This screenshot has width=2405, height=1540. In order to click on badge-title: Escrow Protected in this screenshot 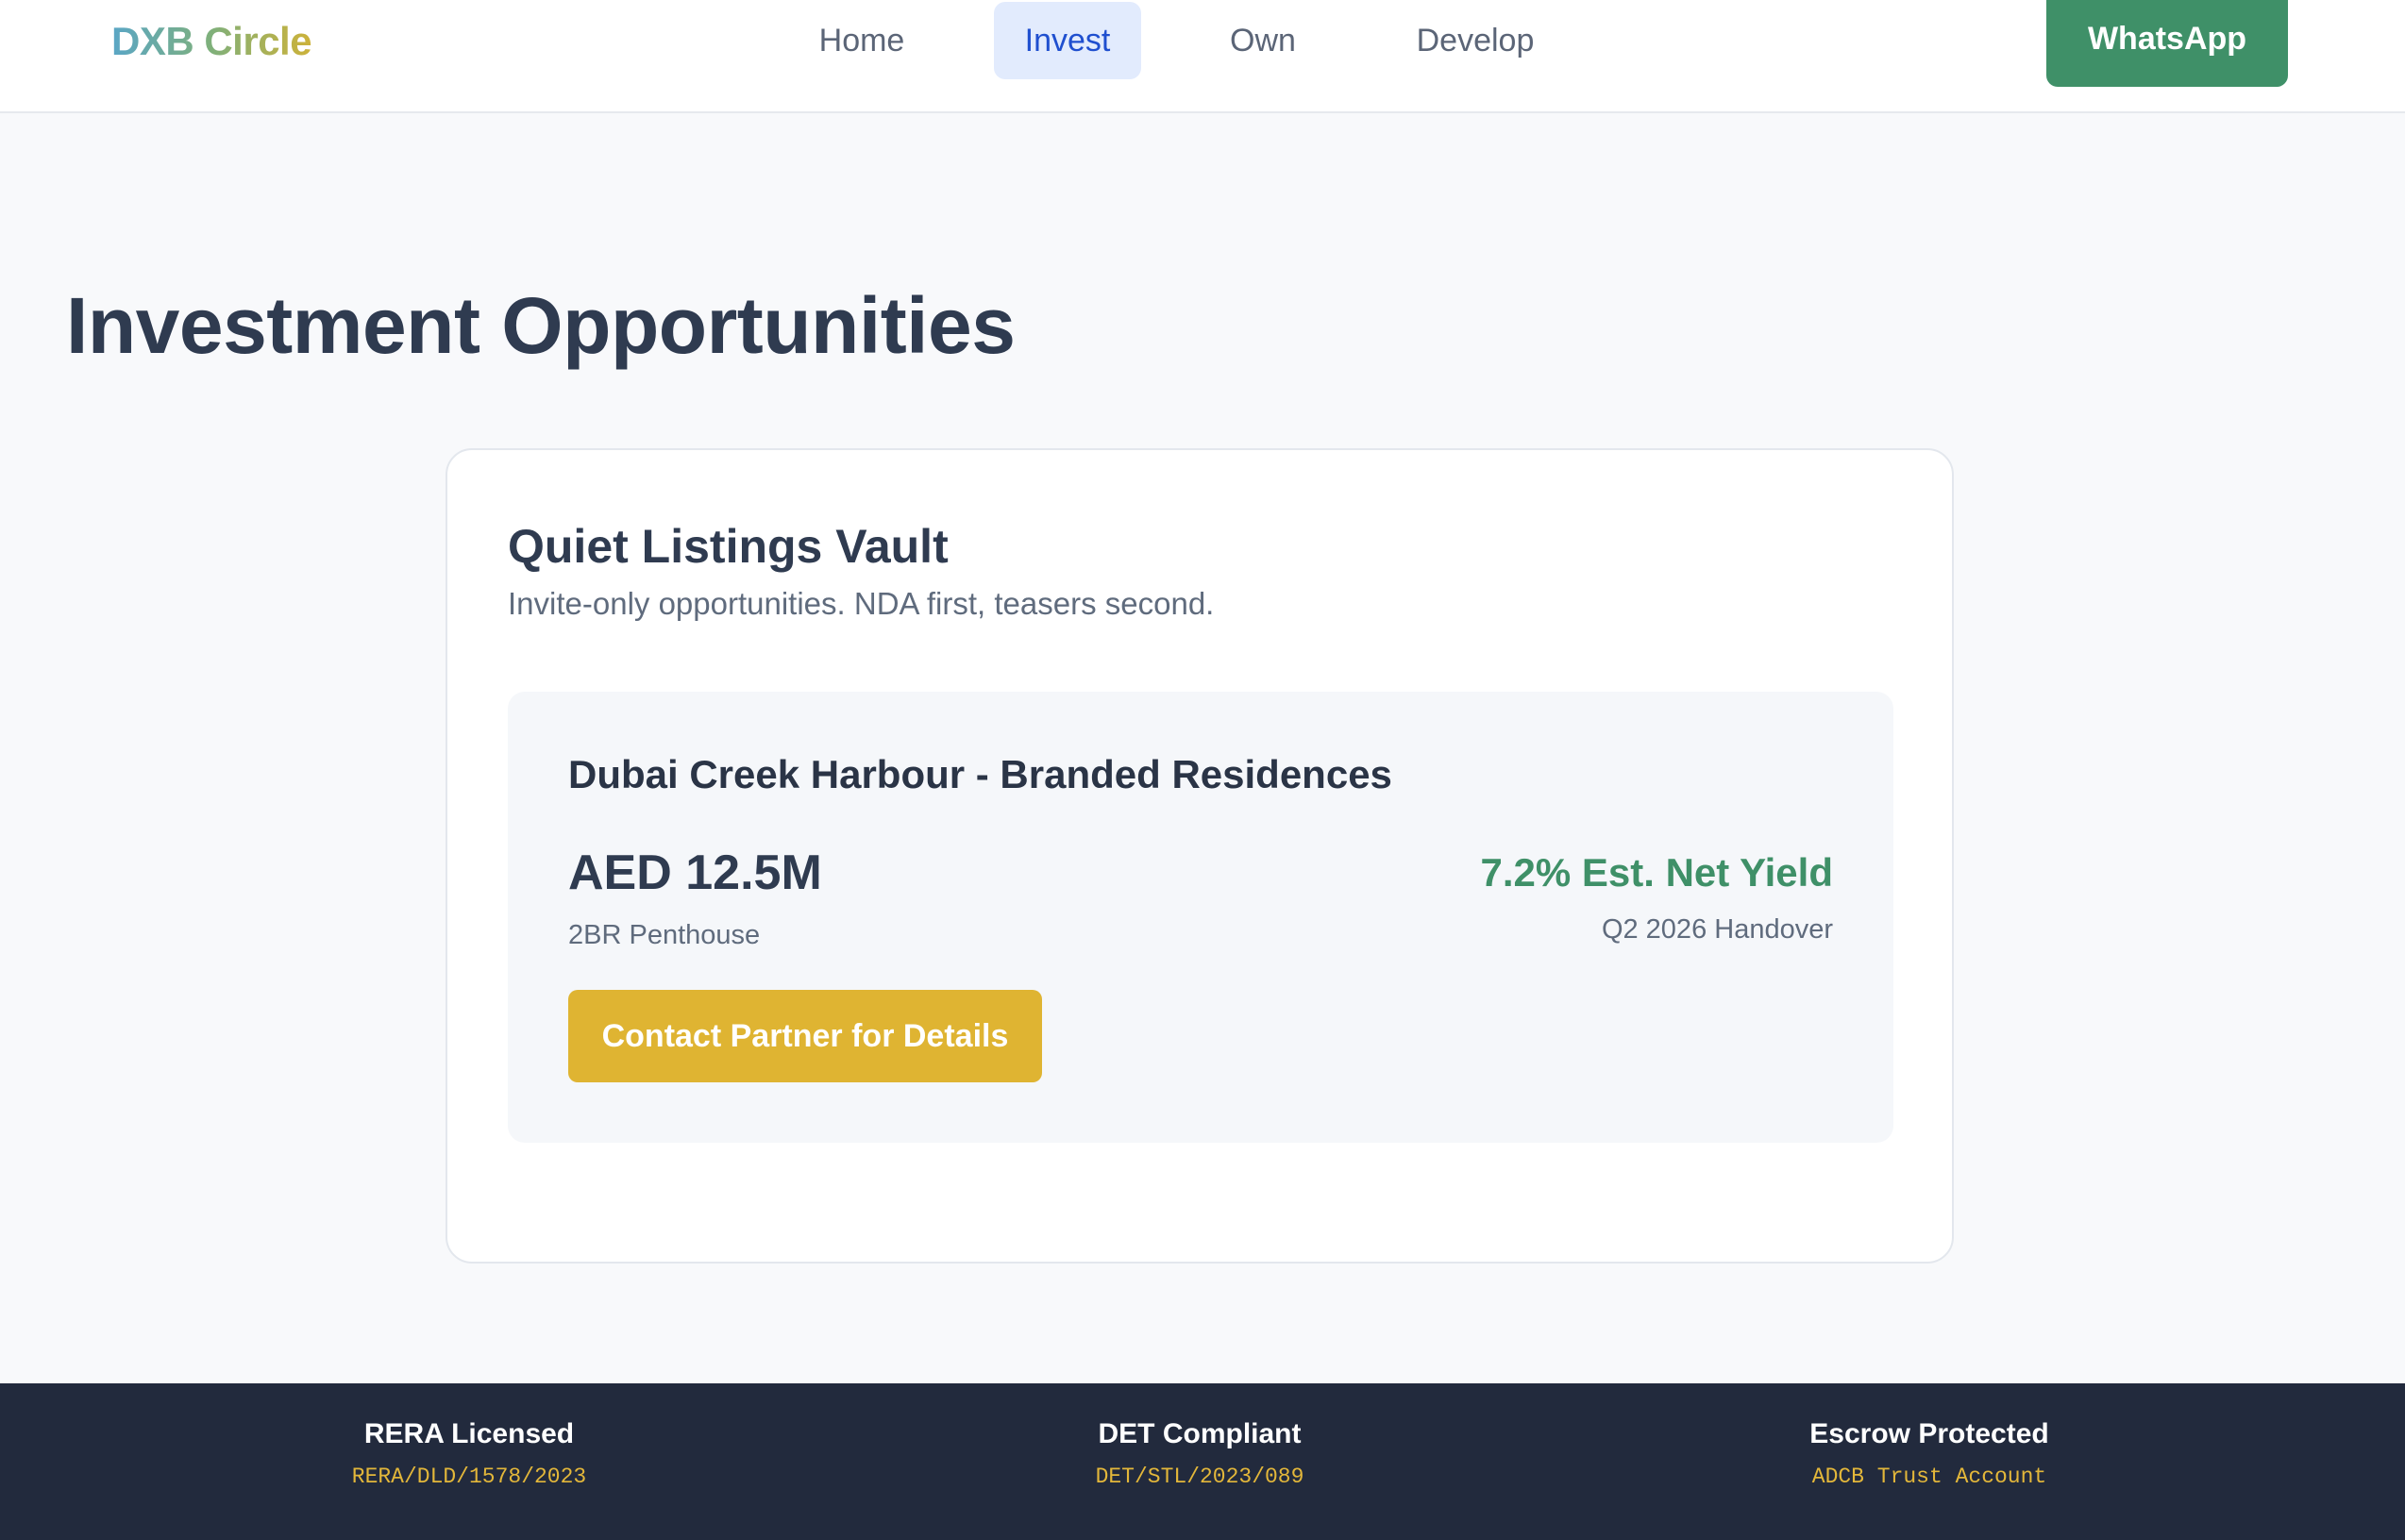, I will do `click(1929, 1433)`.